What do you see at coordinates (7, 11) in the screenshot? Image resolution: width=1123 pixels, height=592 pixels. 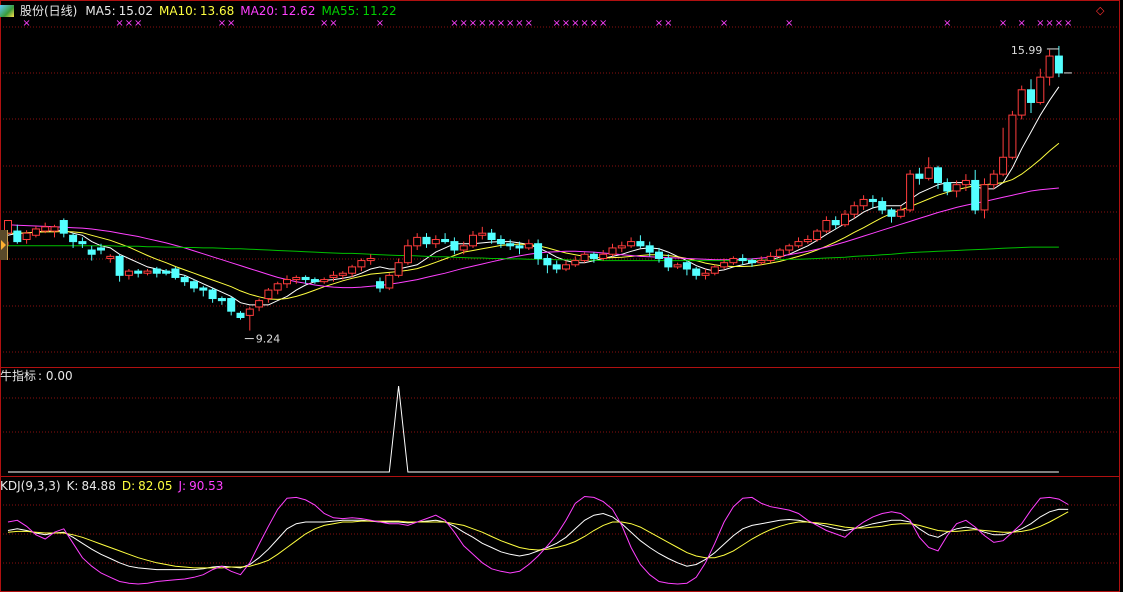 I see `stock-logo-icon` at bounding box center [7, 11].